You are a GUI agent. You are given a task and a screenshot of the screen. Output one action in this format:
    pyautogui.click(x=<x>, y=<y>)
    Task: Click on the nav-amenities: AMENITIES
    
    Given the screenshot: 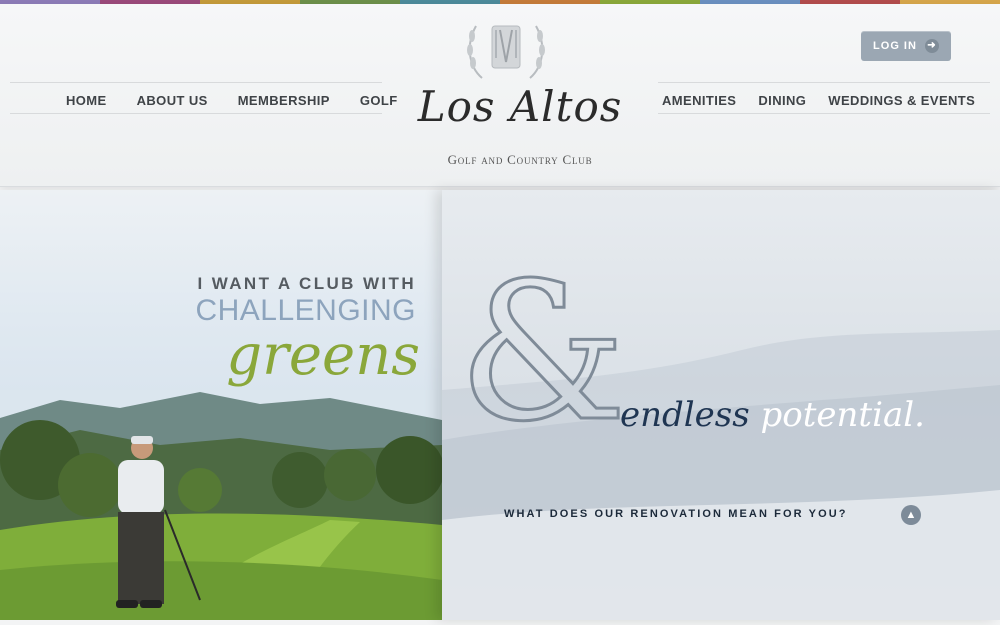 What is the action you would take?
    pyautogui.click(x=699, y=100)
    